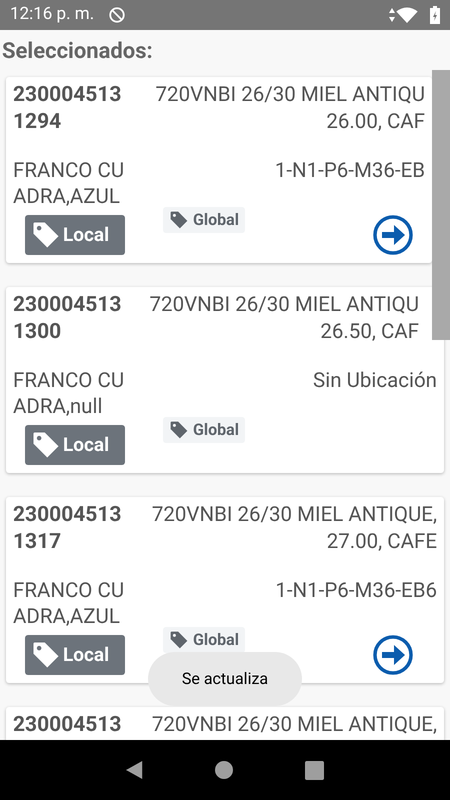 The width and height of the screenshot is (450, 800). I want to click on item-card: 230004513 720VNBI 26/30 MIEL ANTIQUE,, so click(225, 723).